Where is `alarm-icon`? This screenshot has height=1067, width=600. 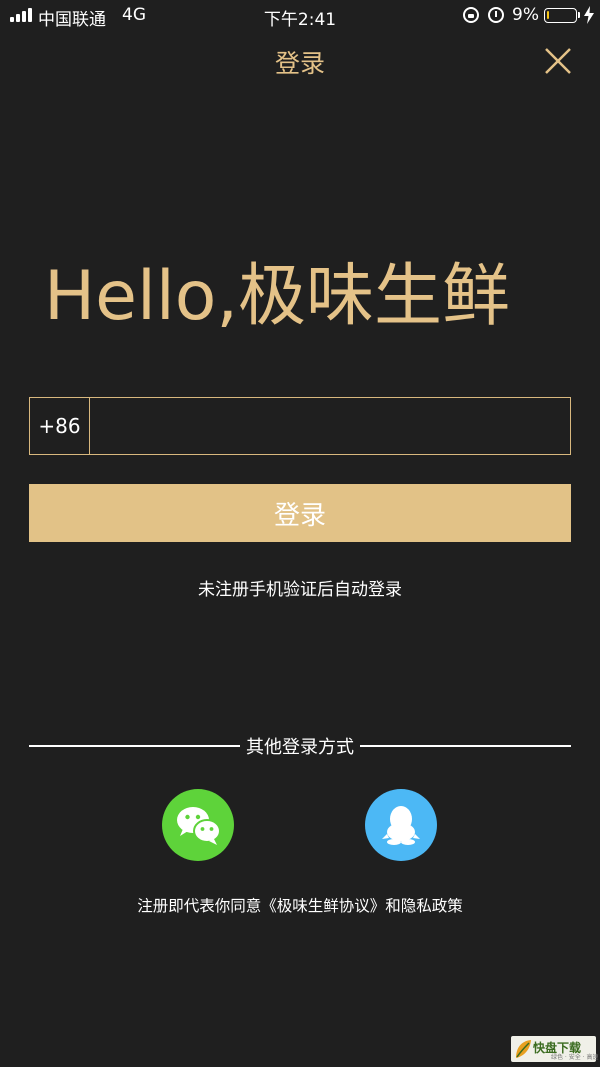 alarm-icon is located at coordinates (496, 15).